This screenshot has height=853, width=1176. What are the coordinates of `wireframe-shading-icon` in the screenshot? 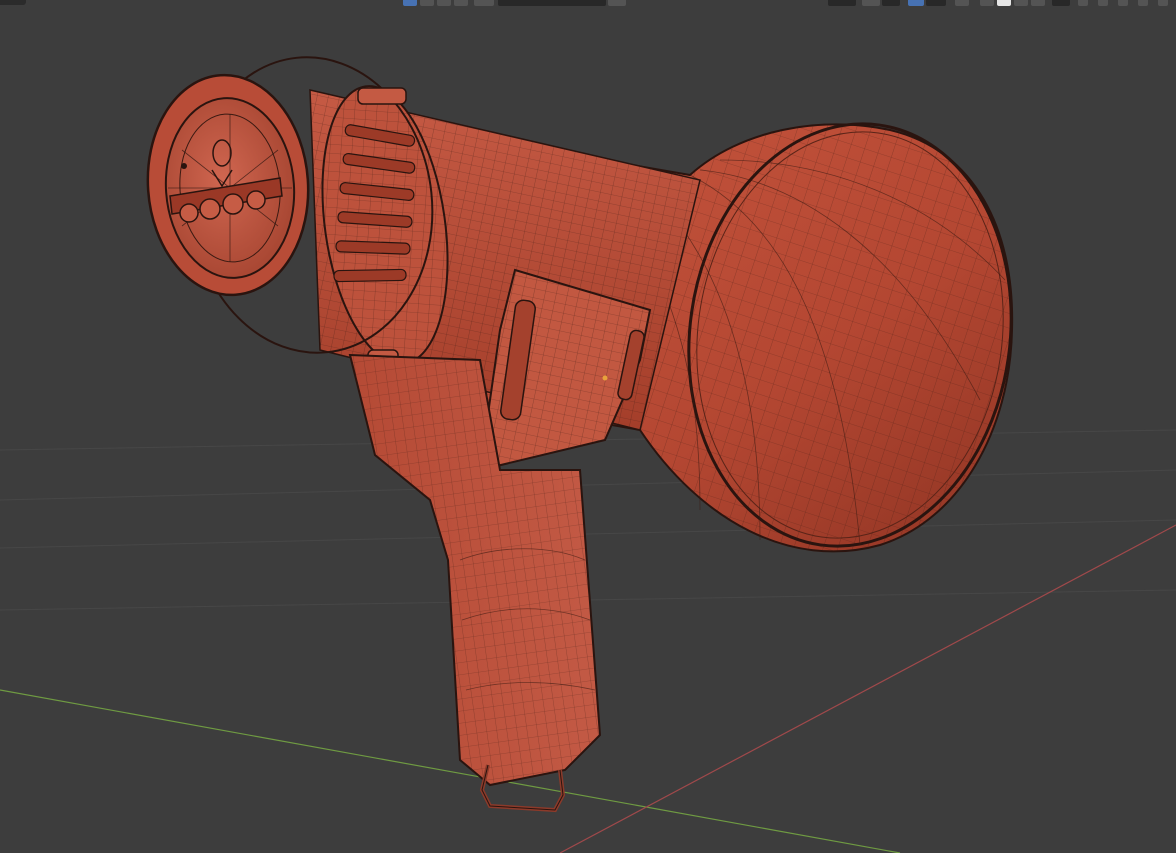 It's located at (987, 3).